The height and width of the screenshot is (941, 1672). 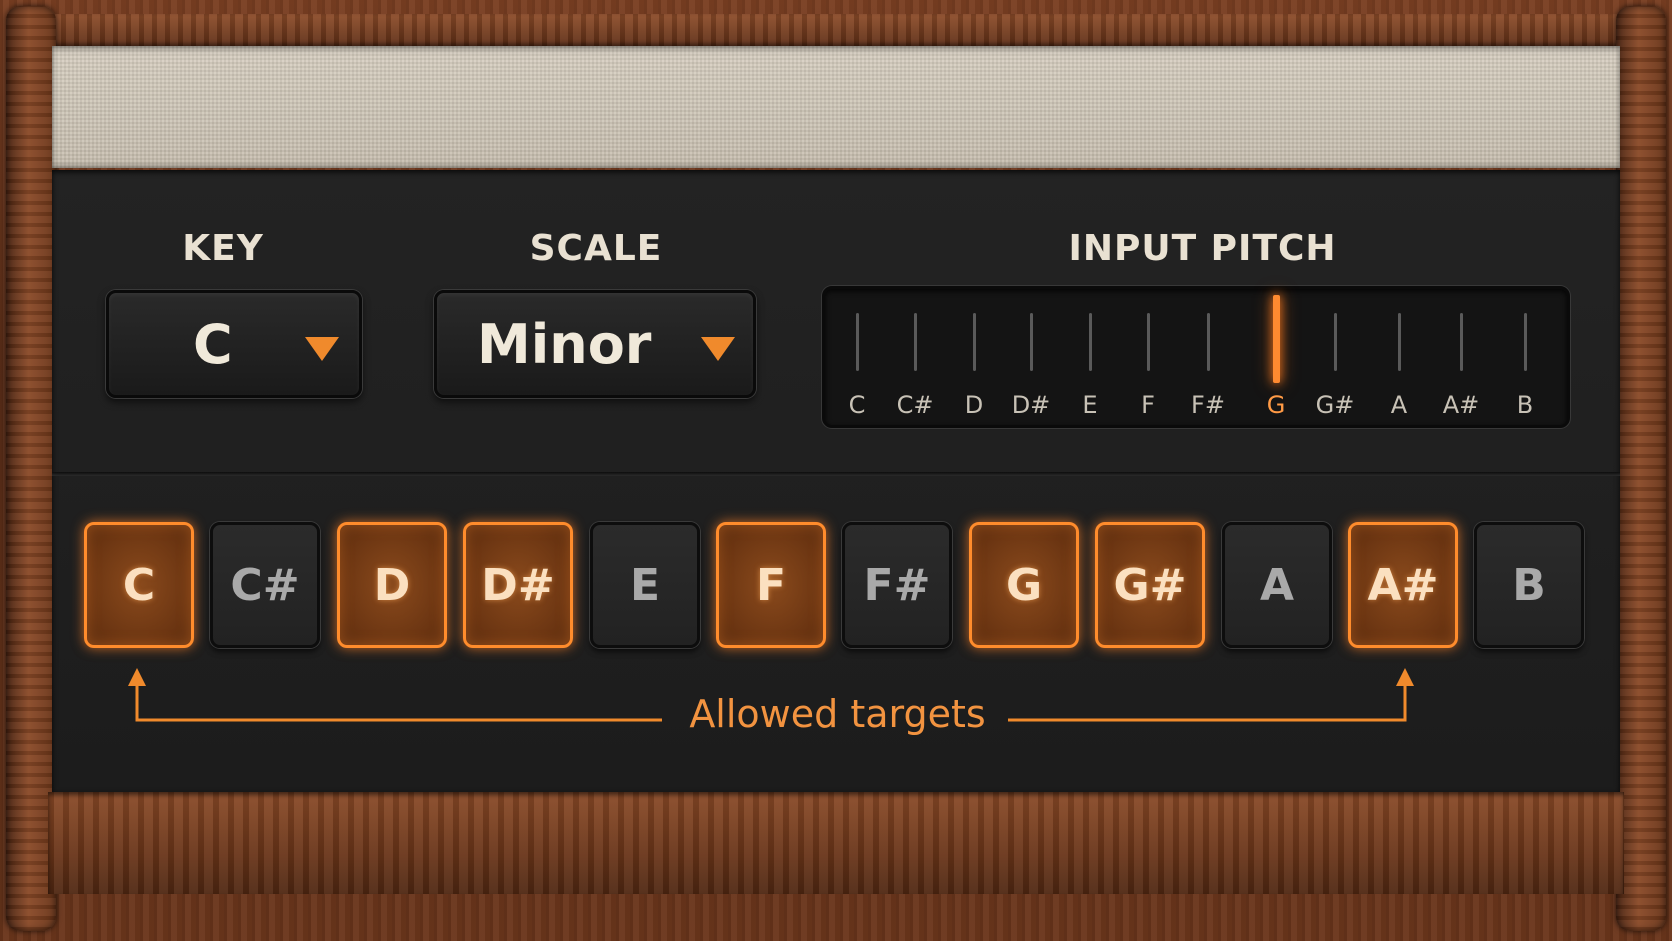 I want to click on allowed-targets-bracket, so click(x=771, y=695).